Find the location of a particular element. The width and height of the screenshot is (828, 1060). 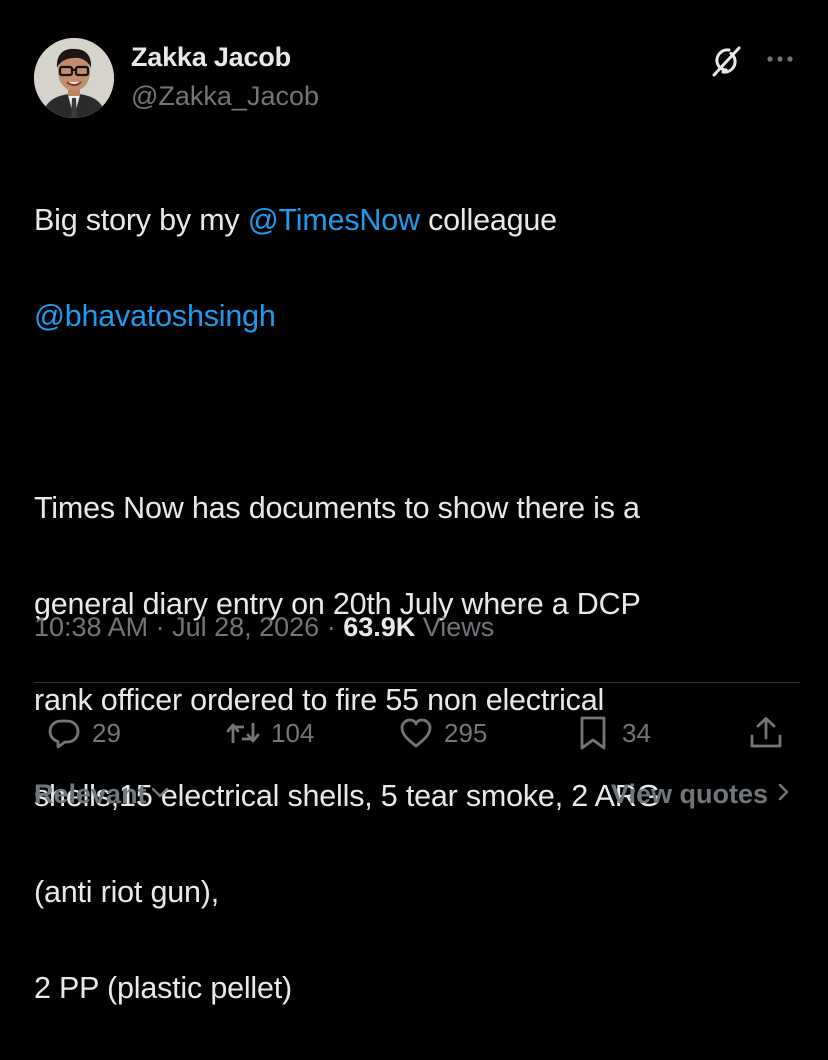

reply-button: 29 is located at coordinates (83, 733).